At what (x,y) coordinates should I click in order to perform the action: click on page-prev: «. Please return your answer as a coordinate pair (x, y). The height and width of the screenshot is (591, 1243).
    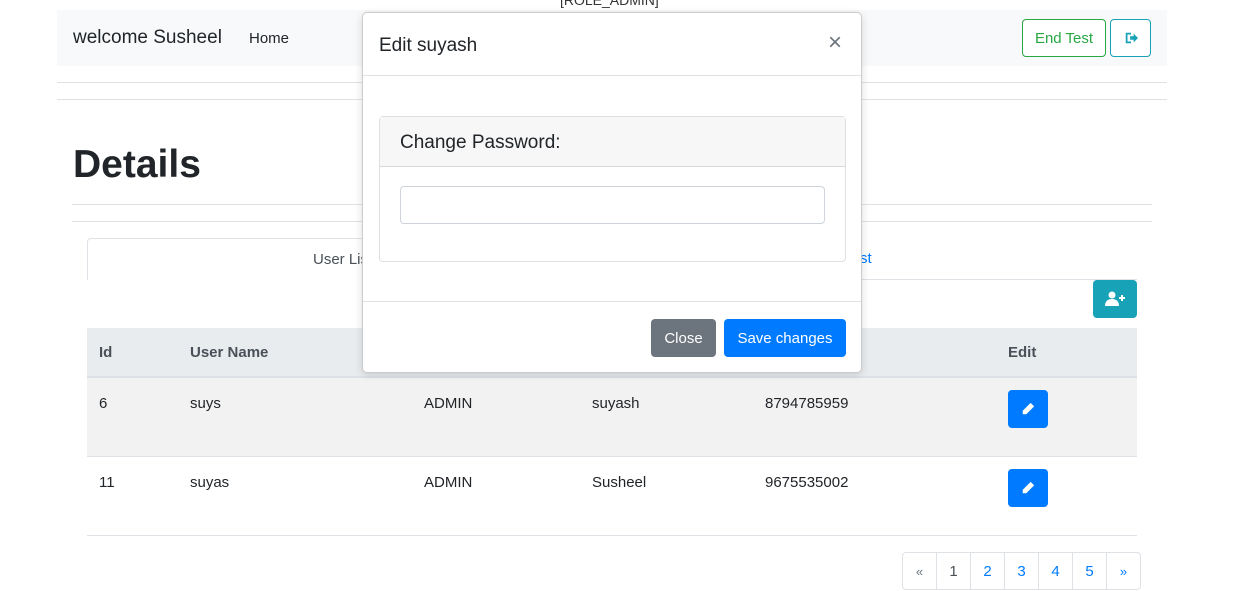
    Looking at the image, I should click on (919, 571).